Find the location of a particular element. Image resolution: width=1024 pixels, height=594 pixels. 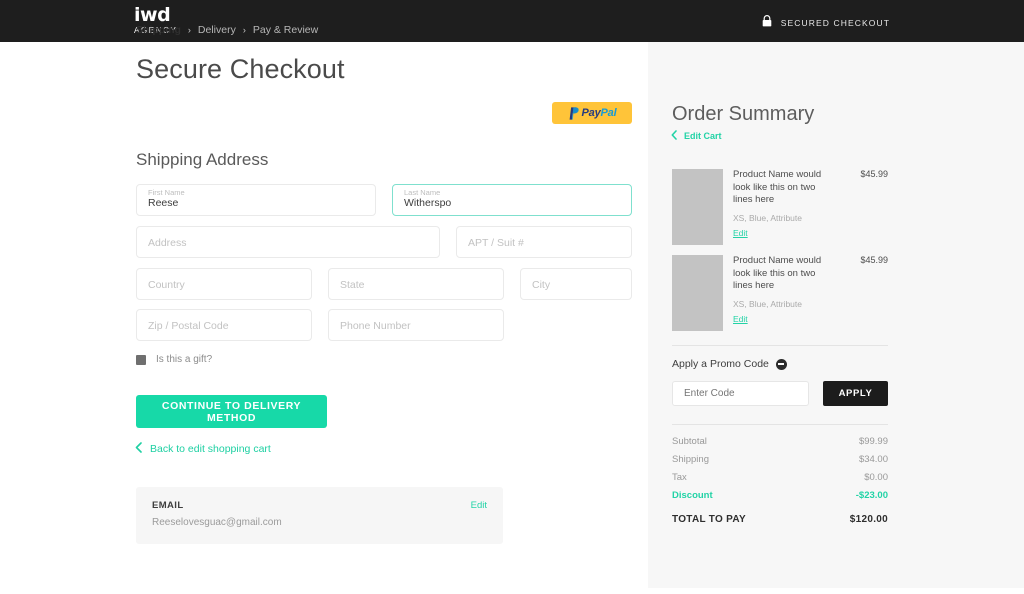

promo-code-input is located at coordinates (740, 393).